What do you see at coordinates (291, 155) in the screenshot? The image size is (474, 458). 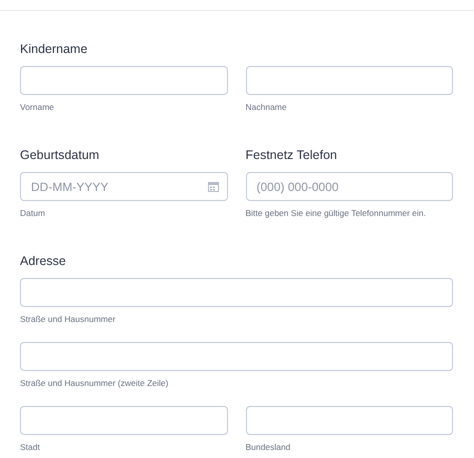 I see `field-label: Festnetz Telefon` at bounding box center [291, 155].